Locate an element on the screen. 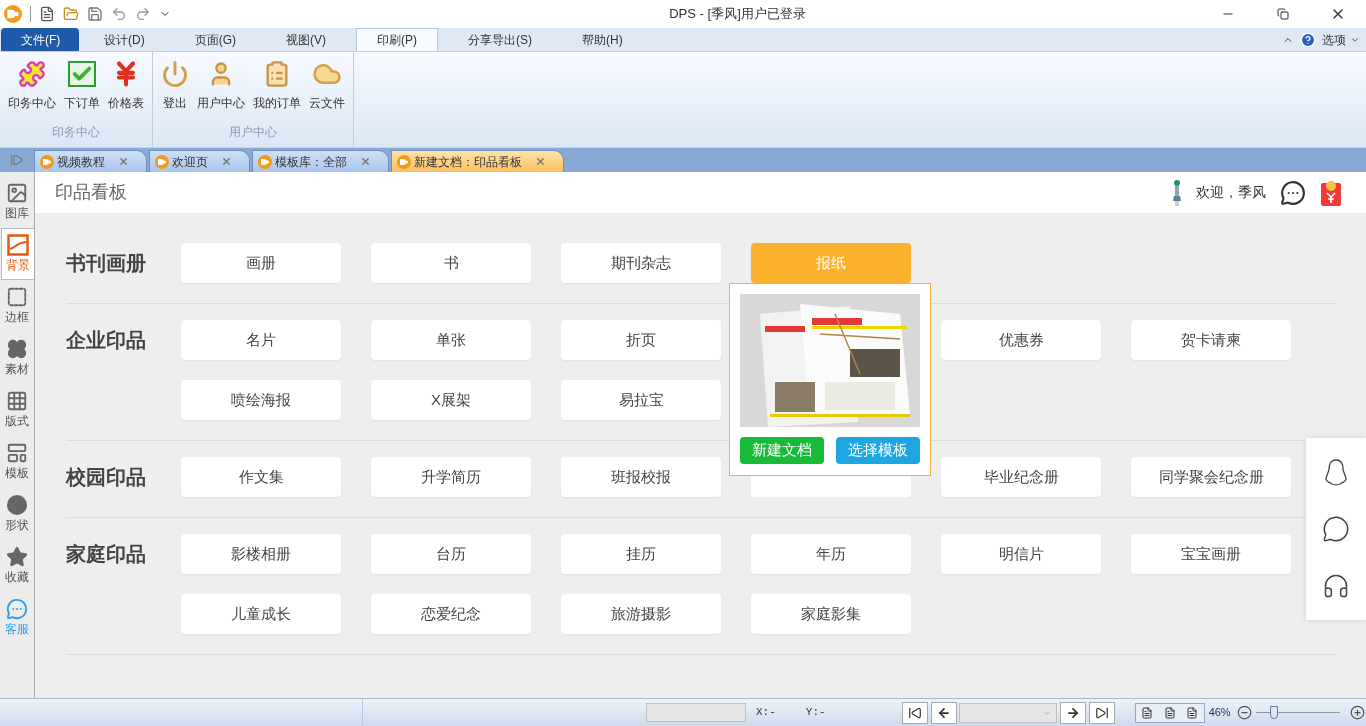 The height and width of the screenshot is (726, 1366). category-button: 易拉宝 is located at coordinates (641, 400).